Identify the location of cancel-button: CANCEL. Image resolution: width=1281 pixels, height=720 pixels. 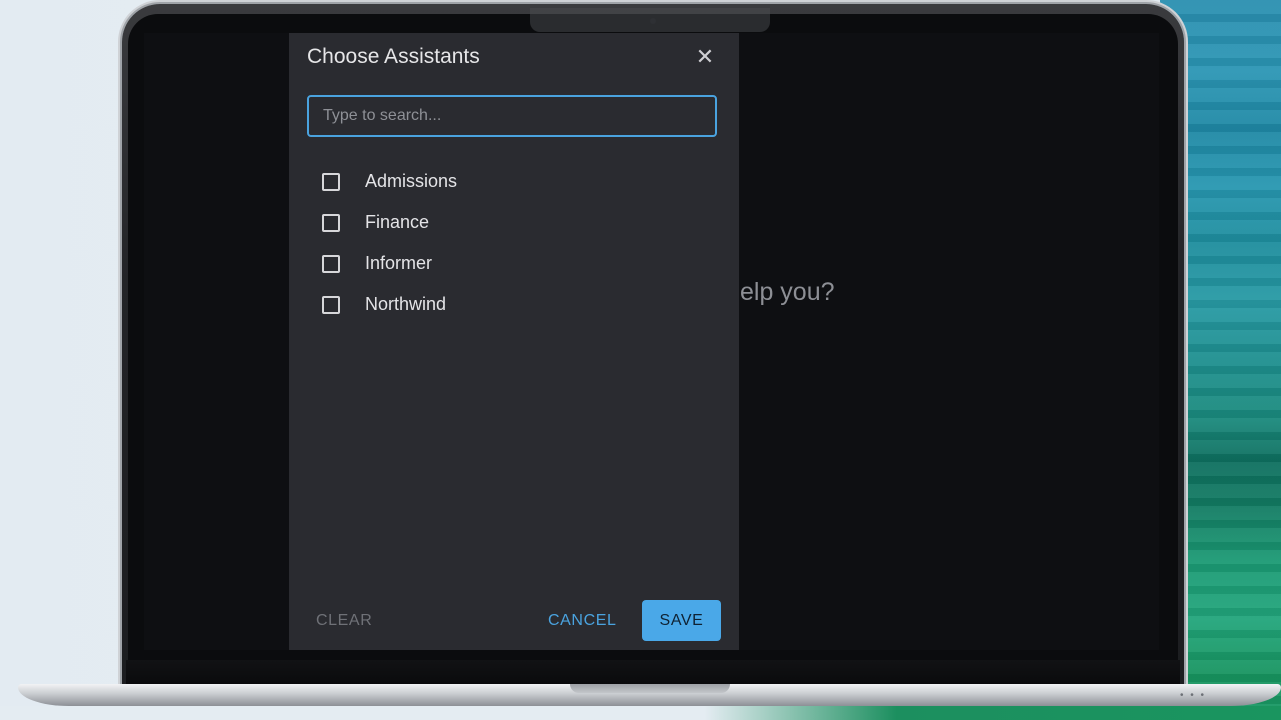
(582, 621).